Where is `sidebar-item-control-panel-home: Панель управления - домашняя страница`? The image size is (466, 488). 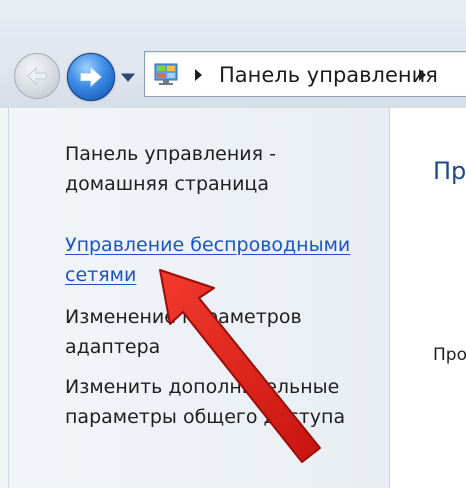
sidebar-item-control-panel-home: Панель управления - домашняя страница is located at coordinates (170, 169).